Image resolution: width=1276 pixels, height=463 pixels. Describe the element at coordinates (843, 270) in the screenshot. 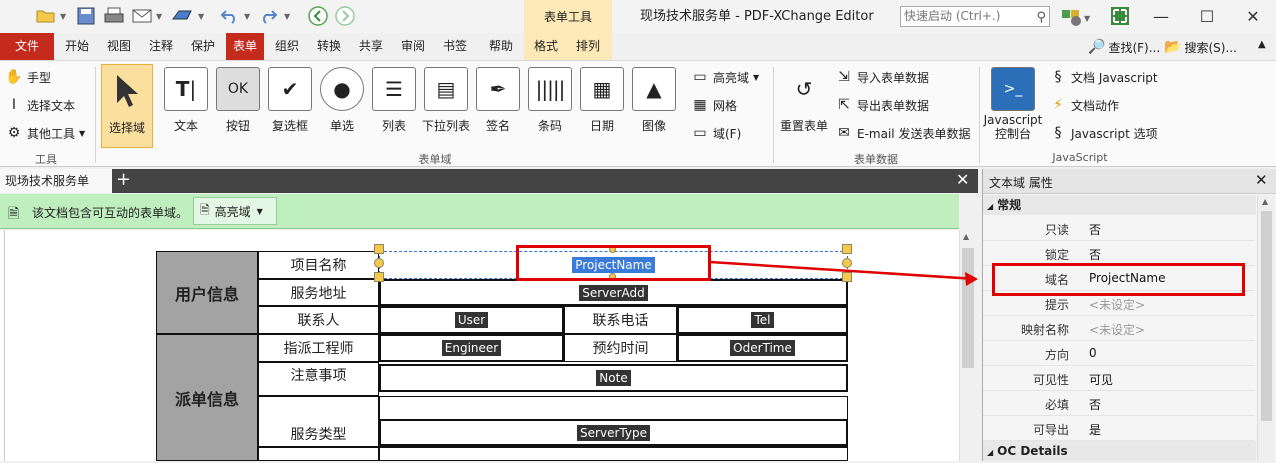

I see `annotation-arrow-line` at that location.